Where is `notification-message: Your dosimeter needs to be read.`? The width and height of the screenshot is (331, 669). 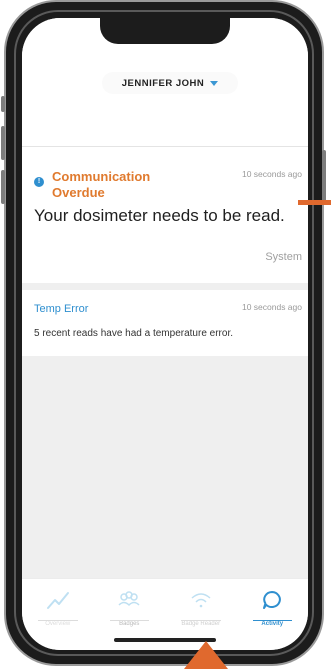
notification-message: Your dosimeter needs to be read. is located at coordinates (159, 215).